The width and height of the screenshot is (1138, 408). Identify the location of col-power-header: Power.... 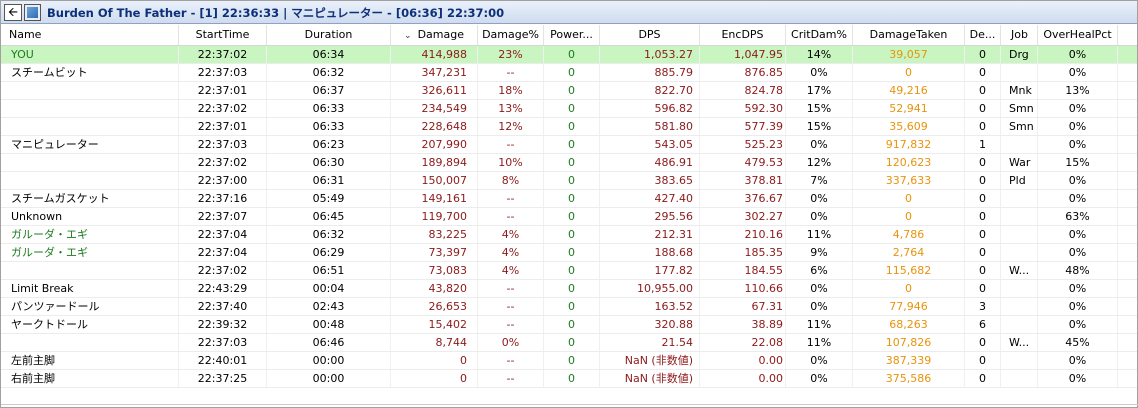
(572, 35).